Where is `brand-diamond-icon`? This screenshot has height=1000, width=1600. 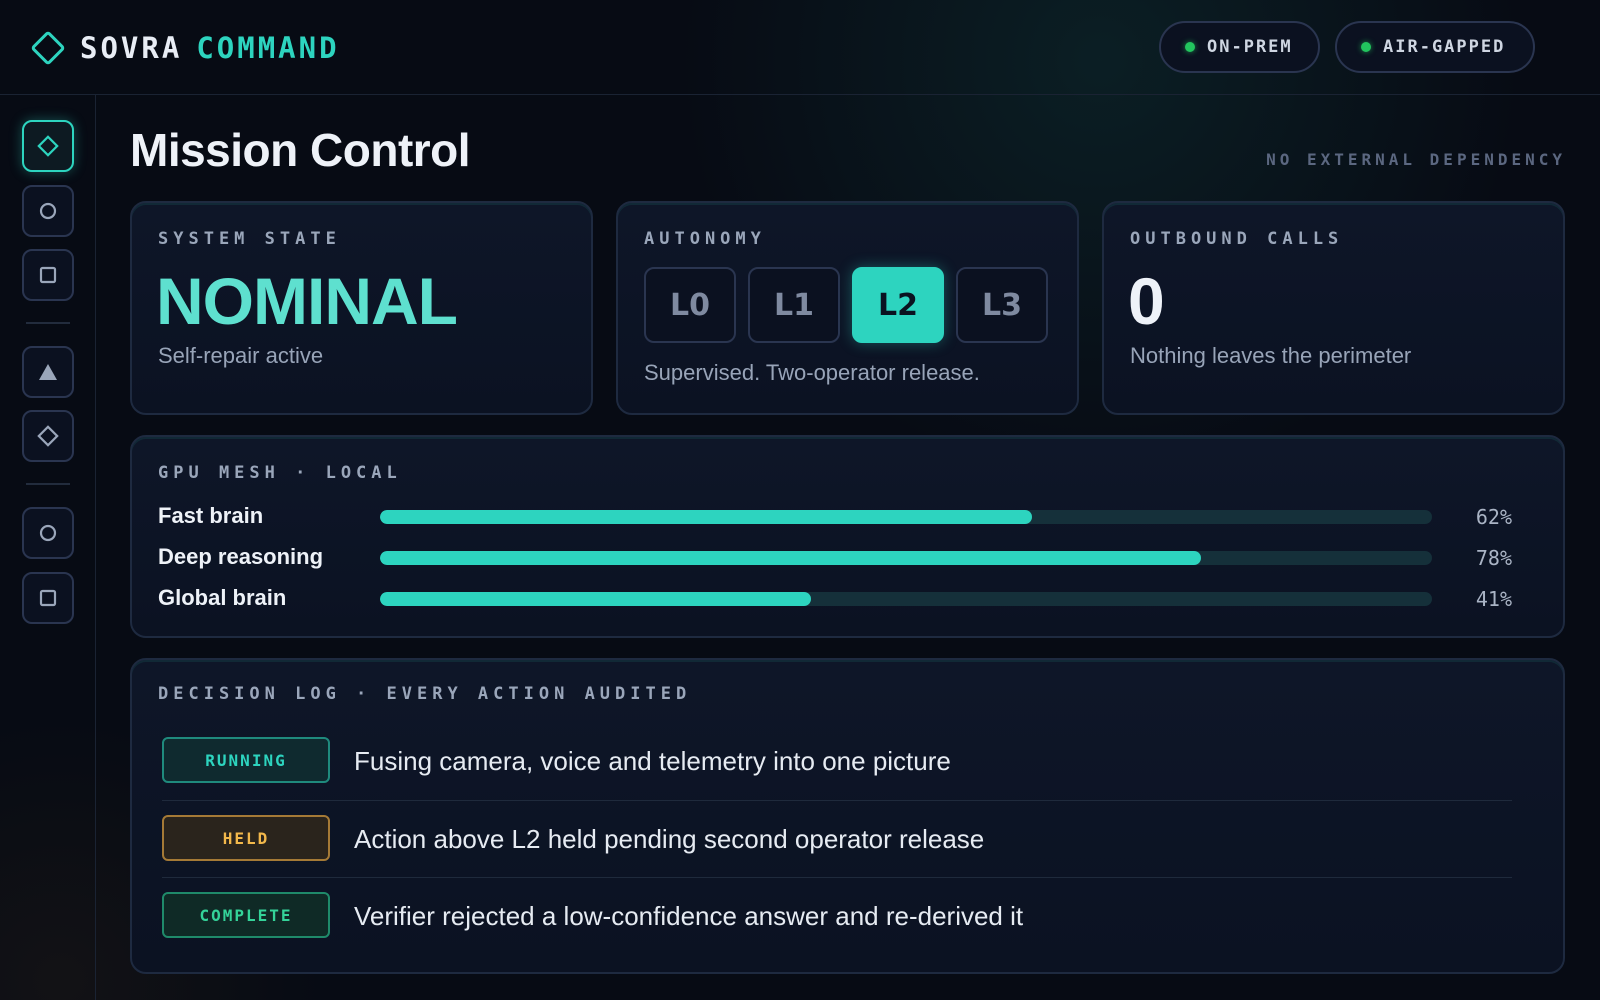 brand-diamond-icon is located at coordinates (48, 48).